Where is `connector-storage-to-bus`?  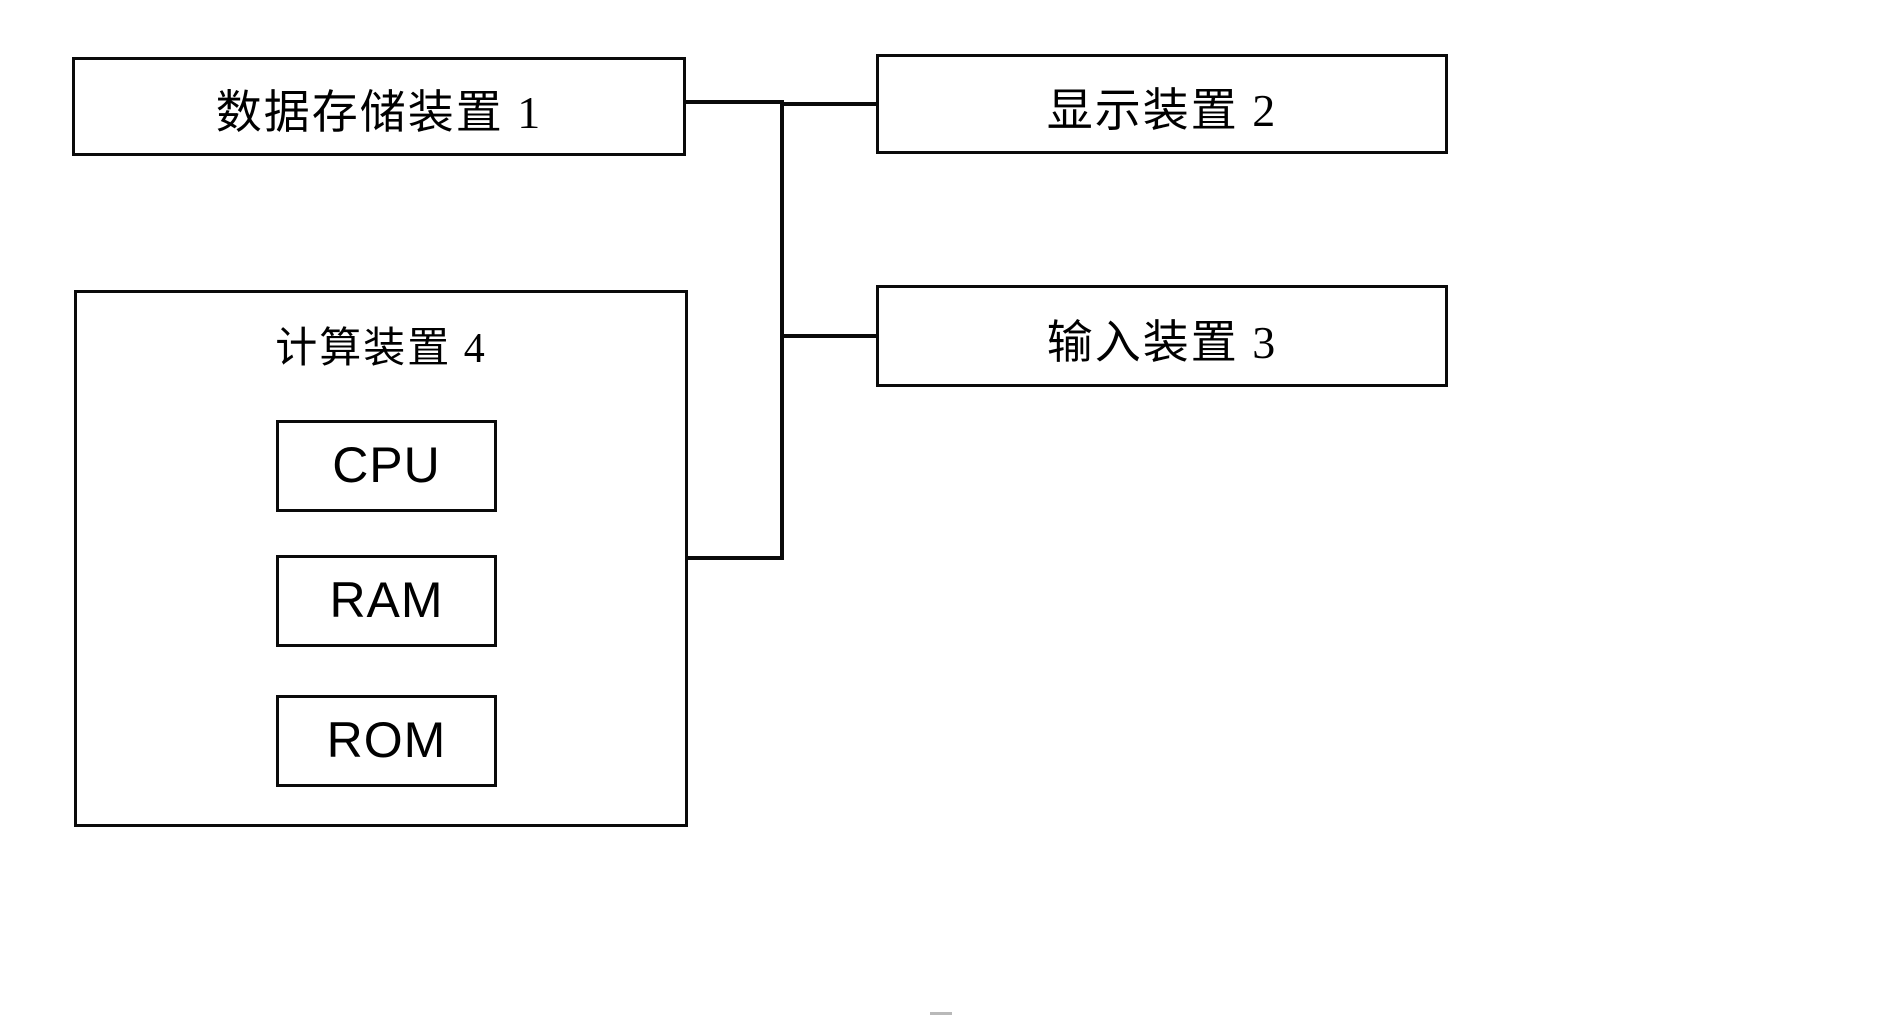
connector-storage-to-bus is located at coordinates (735, 102).